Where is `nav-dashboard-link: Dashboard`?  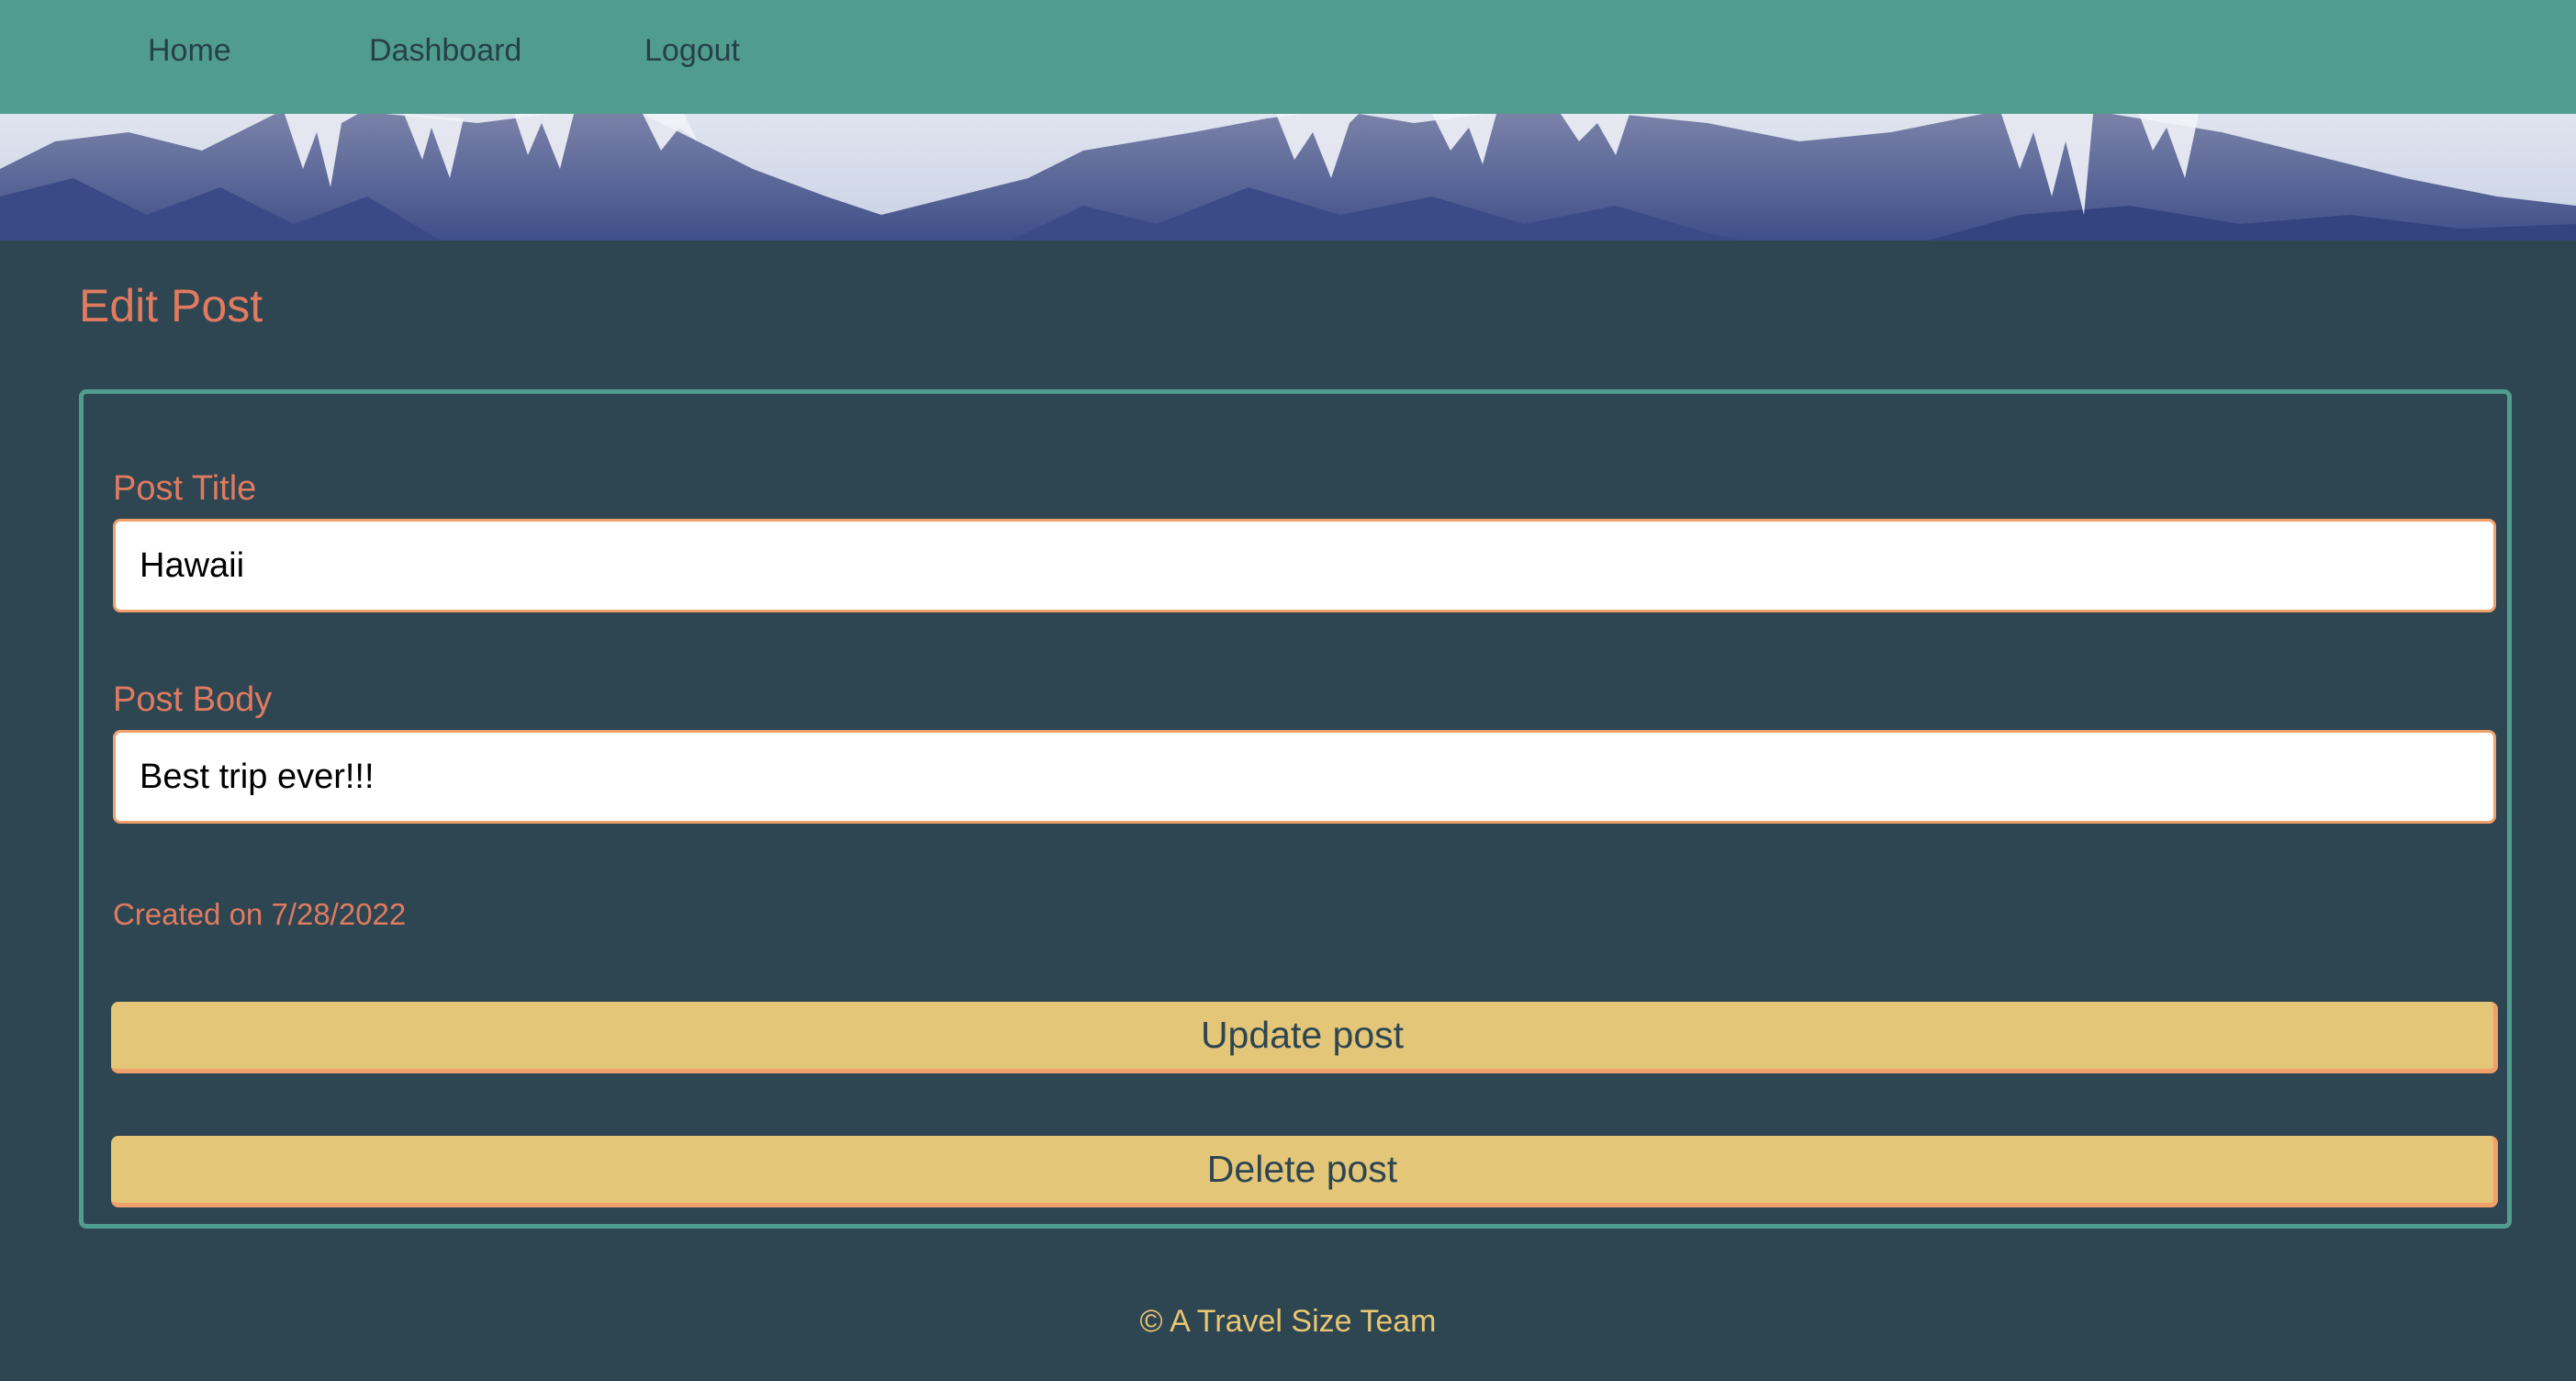
nav-dashboard-link: Dashboard is located at coordinates (445, 51).